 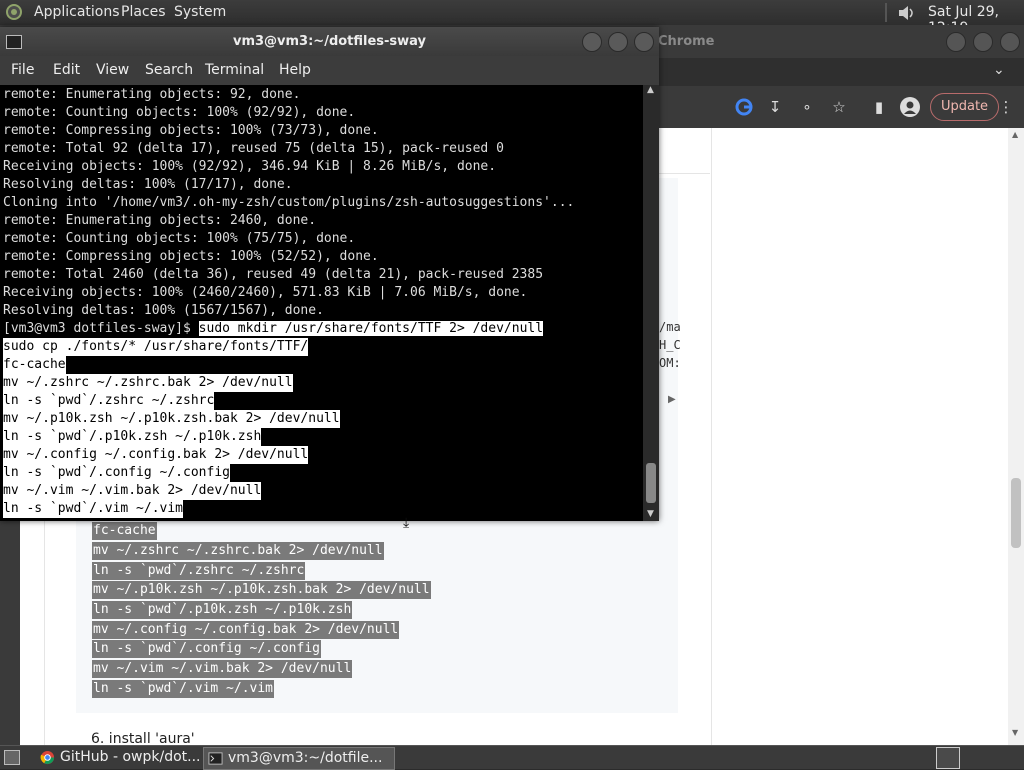 I want to click on terminal-scrollbar: ▲ ▼, so click(x=651, y=303).